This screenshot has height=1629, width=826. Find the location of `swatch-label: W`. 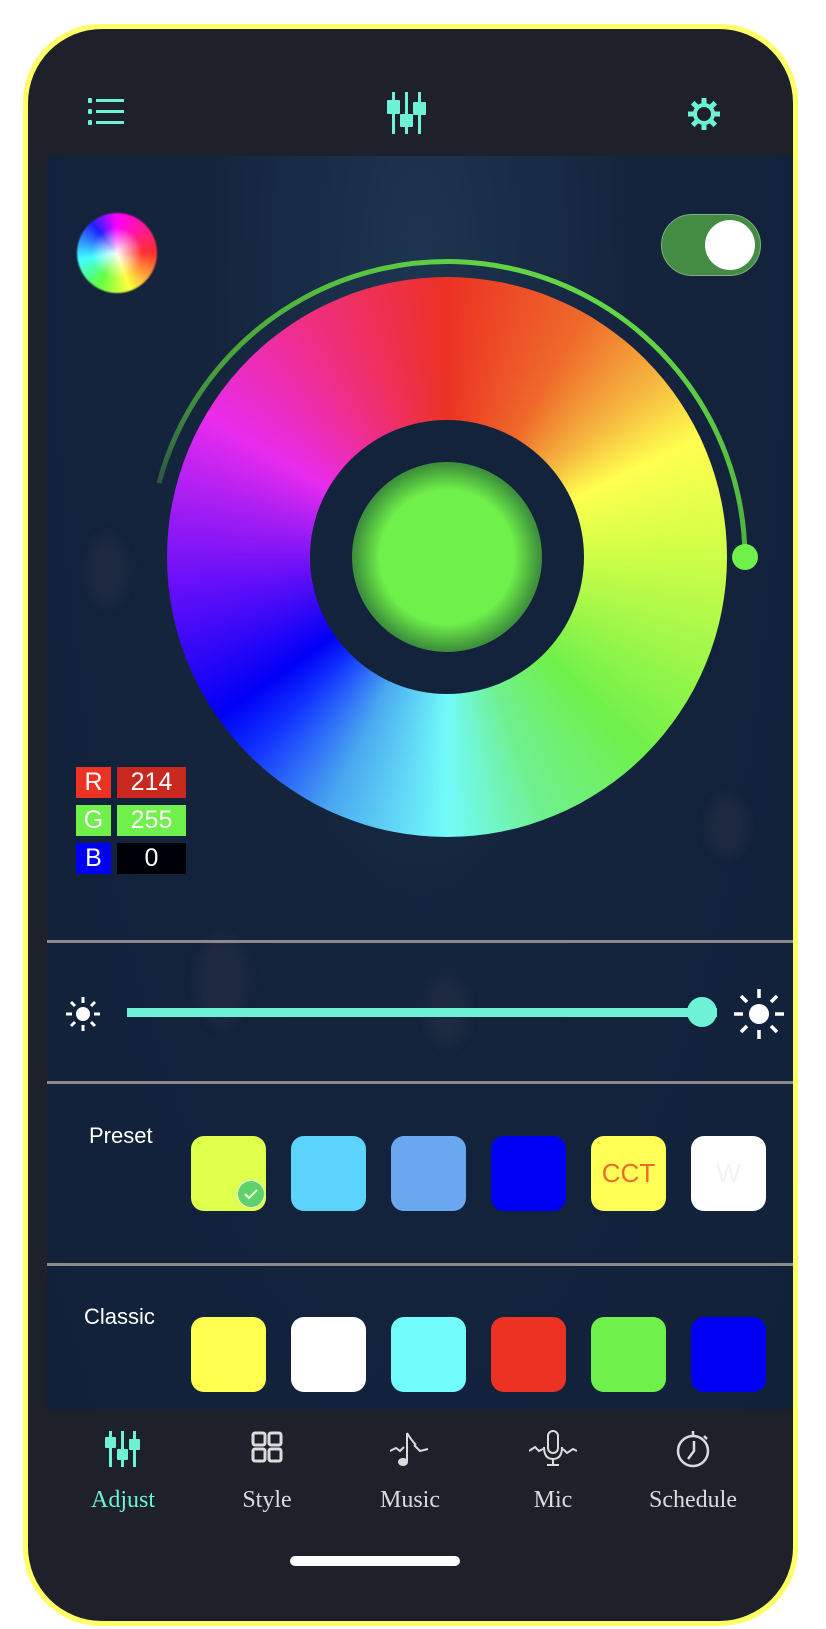

swatch-label: W is located at coordinates (728, 1173).